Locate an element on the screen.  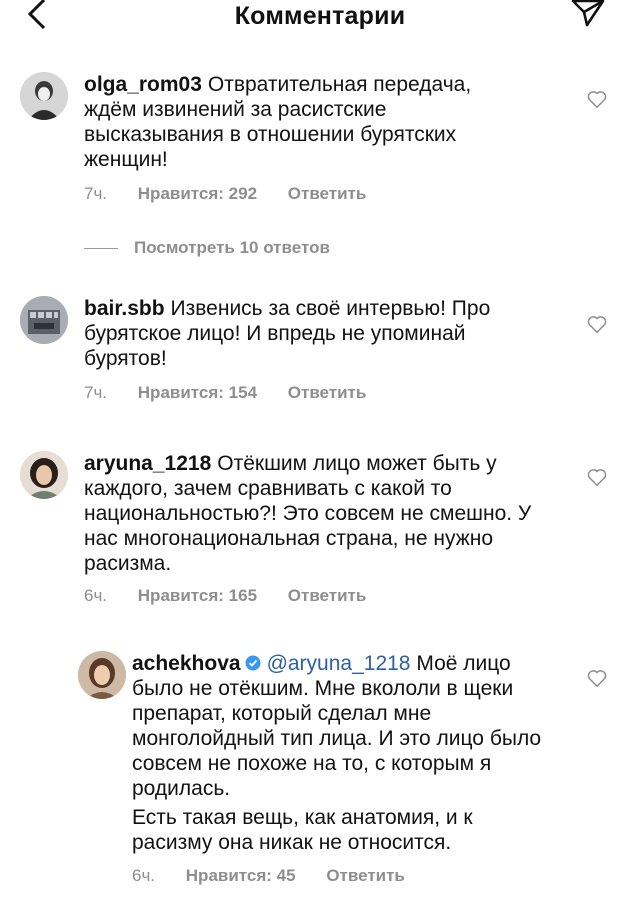
username-link: olga_rom03 is located at coordinates (143, 84).